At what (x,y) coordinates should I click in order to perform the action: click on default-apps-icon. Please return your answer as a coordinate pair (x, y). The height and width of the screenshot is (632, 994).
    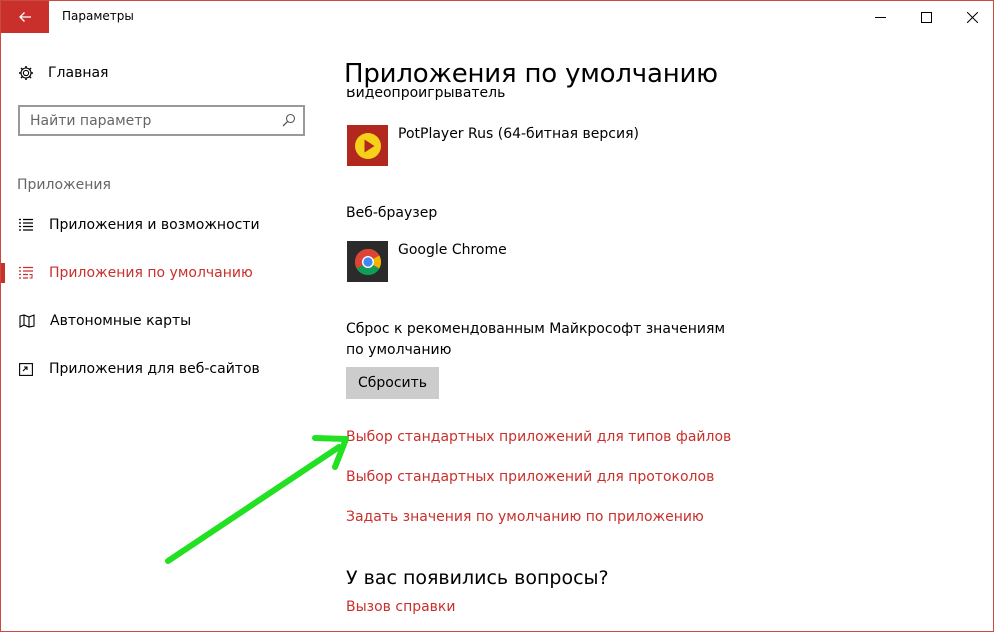
    Looking at the image, I should click on (28, 273).